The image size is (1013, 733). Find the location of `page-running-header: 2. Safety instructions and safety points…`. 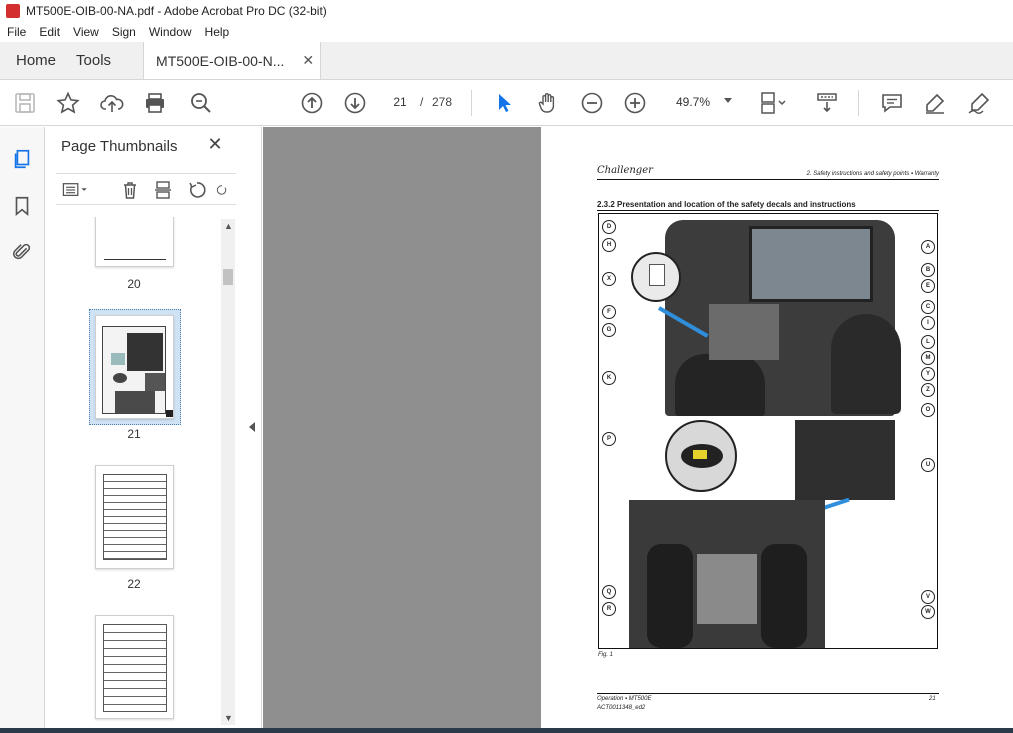

page-running-header: 2. Safety instructions and safety points… is located at coordinates (872, 174).